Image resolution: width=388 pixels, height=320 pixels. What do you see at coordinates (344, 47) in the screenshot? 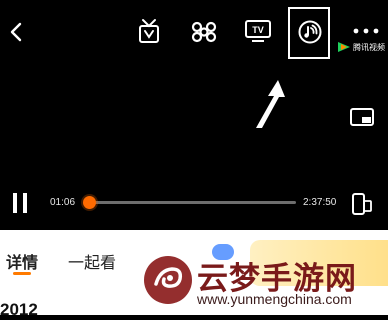
I see `tencent-video-logo-icon` at bounding box center [344, 47].